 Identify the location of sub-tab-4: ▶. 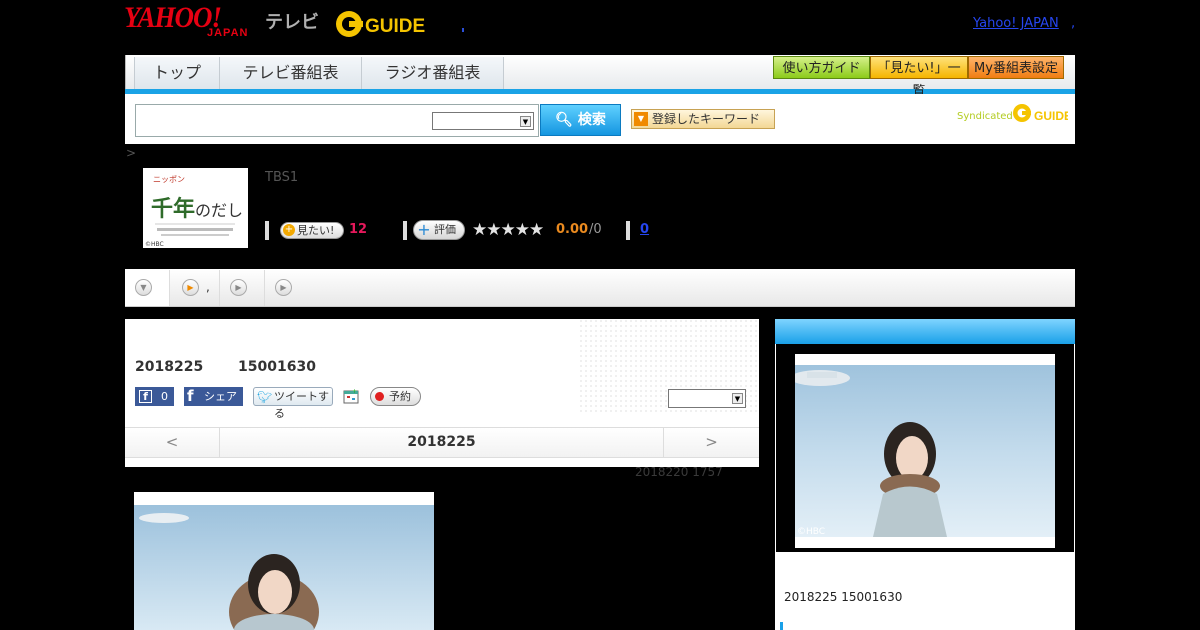
(287, 288).